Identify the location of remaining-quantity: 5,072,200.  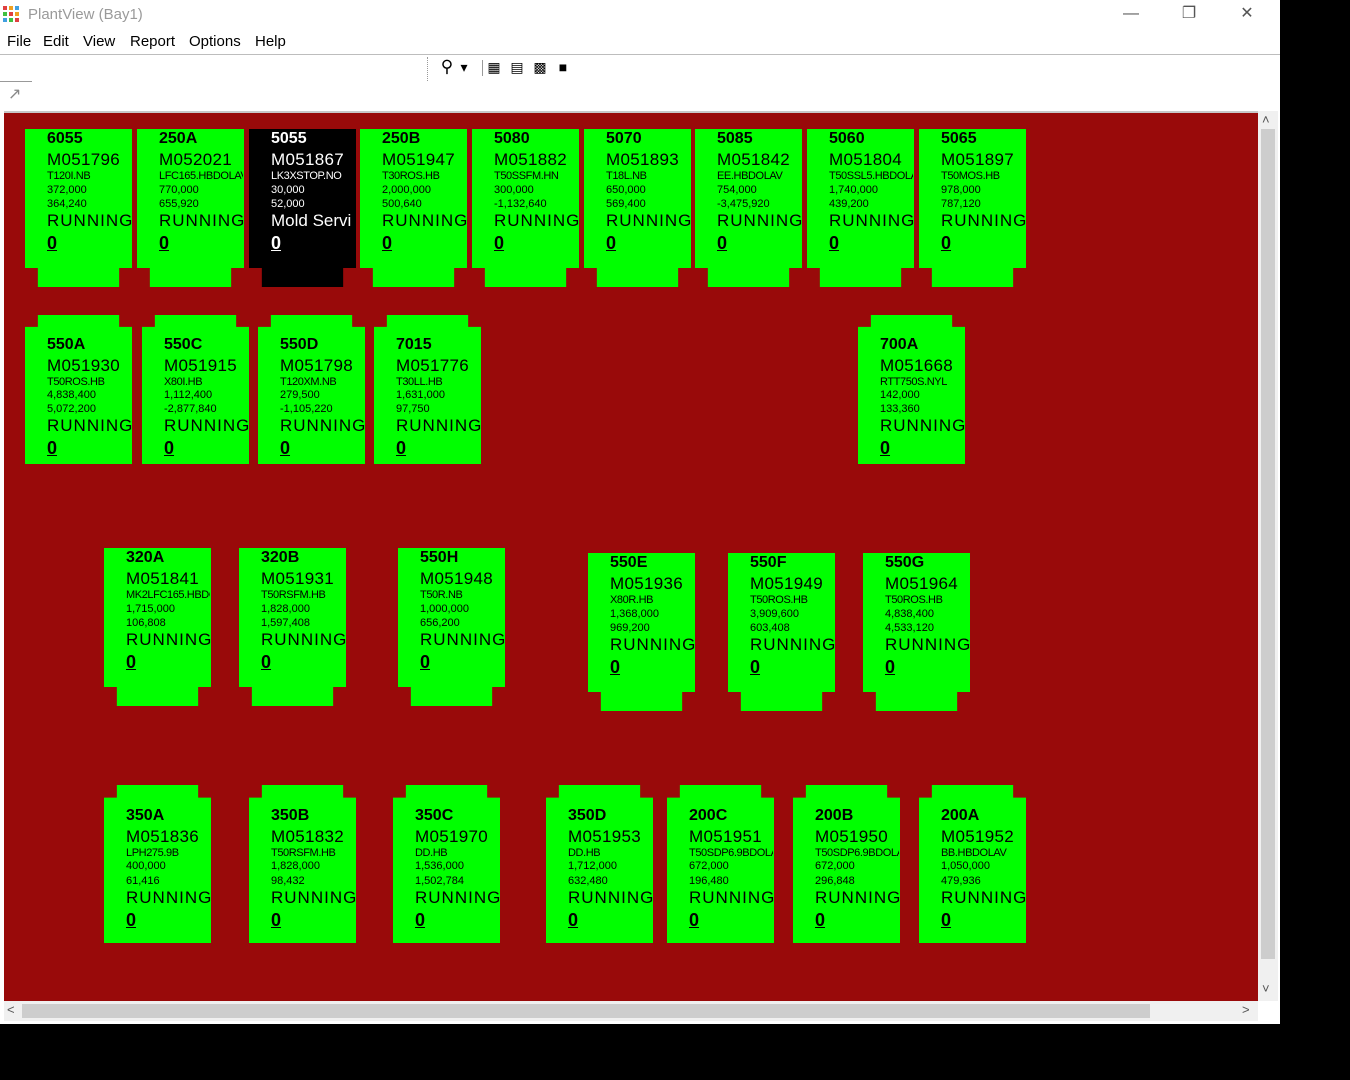
(71, 409).